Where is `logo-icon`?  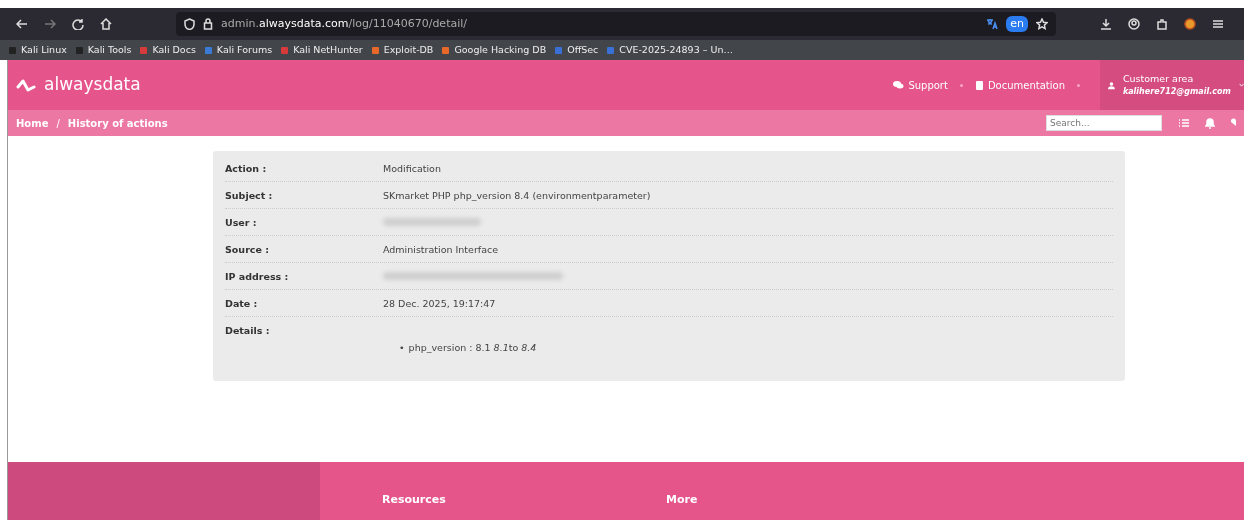 logo-icon is located at coordinates (26, 85).